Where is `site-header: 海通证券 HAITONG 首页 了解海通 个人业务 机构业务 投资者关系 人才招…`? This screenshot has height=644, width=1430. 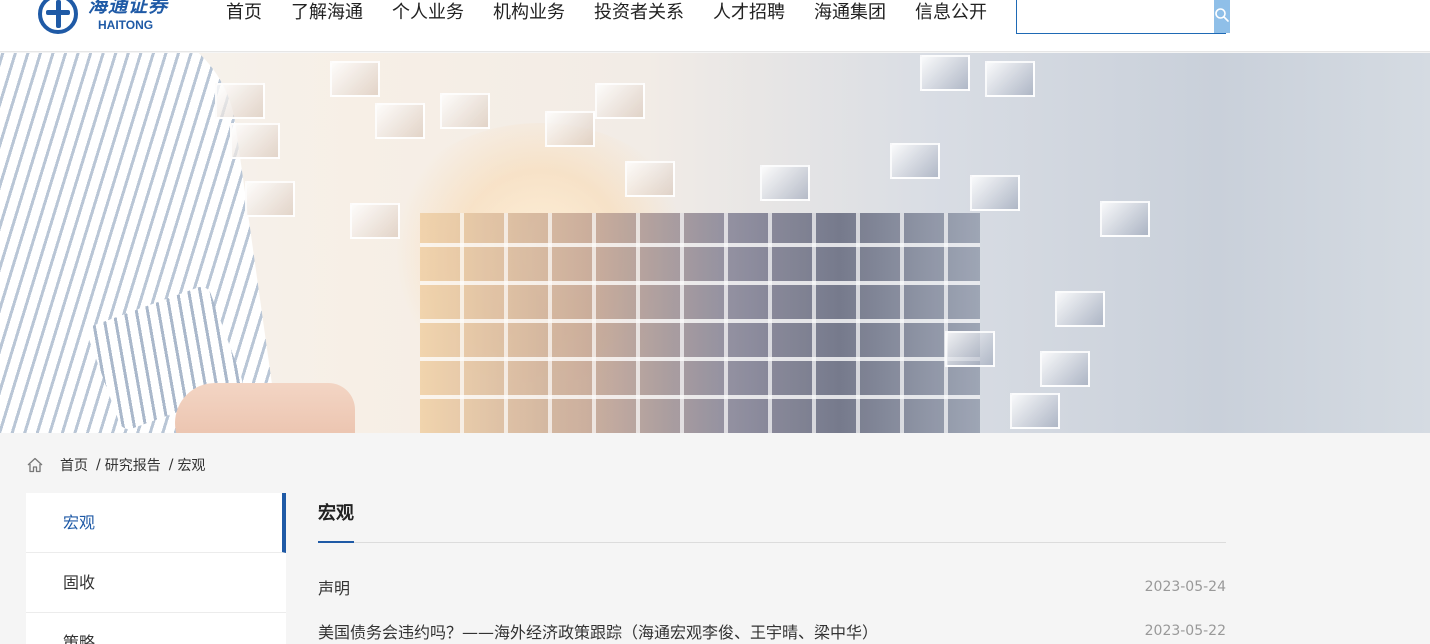
site-header: 海通证券 HAITONG 首页 了解海通 个人业务 机构业务 投资者关系 人才招… is located at coordinates (715, 26).